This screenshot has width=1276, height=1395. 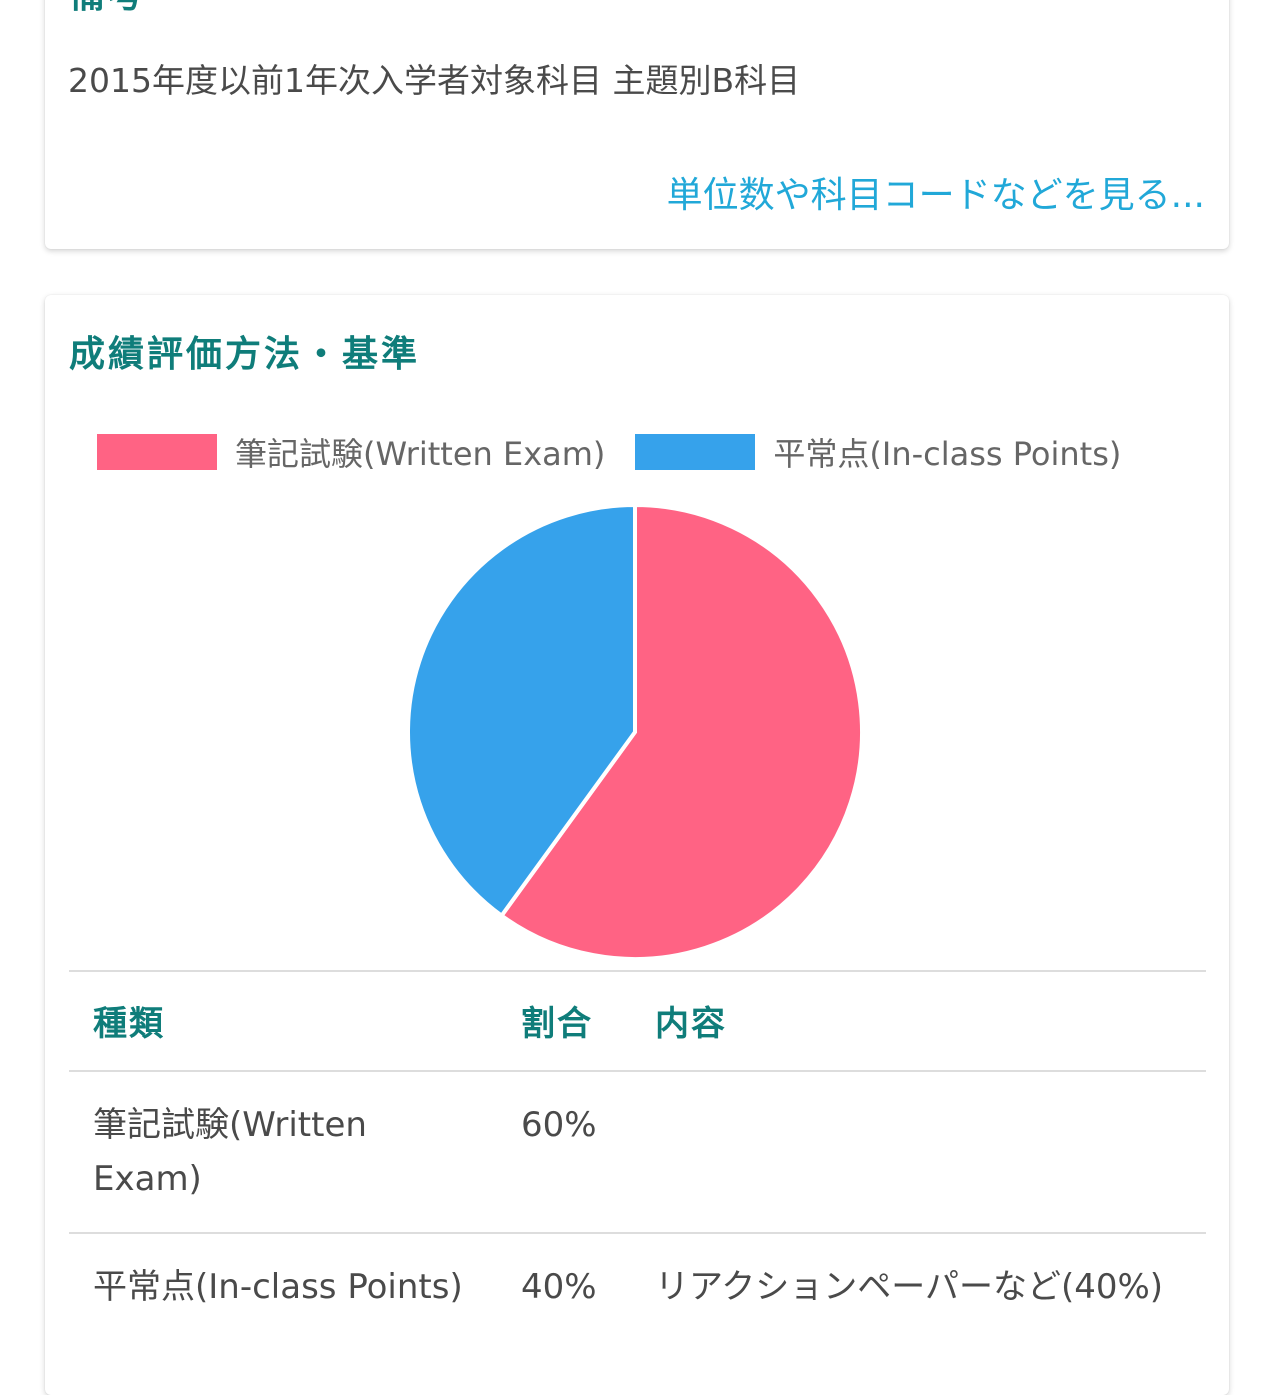 What do you see at coordinates (695, 452) in the screenshot?
I see `legend-swatch-in-class-points` at bounding box center [695, 452].